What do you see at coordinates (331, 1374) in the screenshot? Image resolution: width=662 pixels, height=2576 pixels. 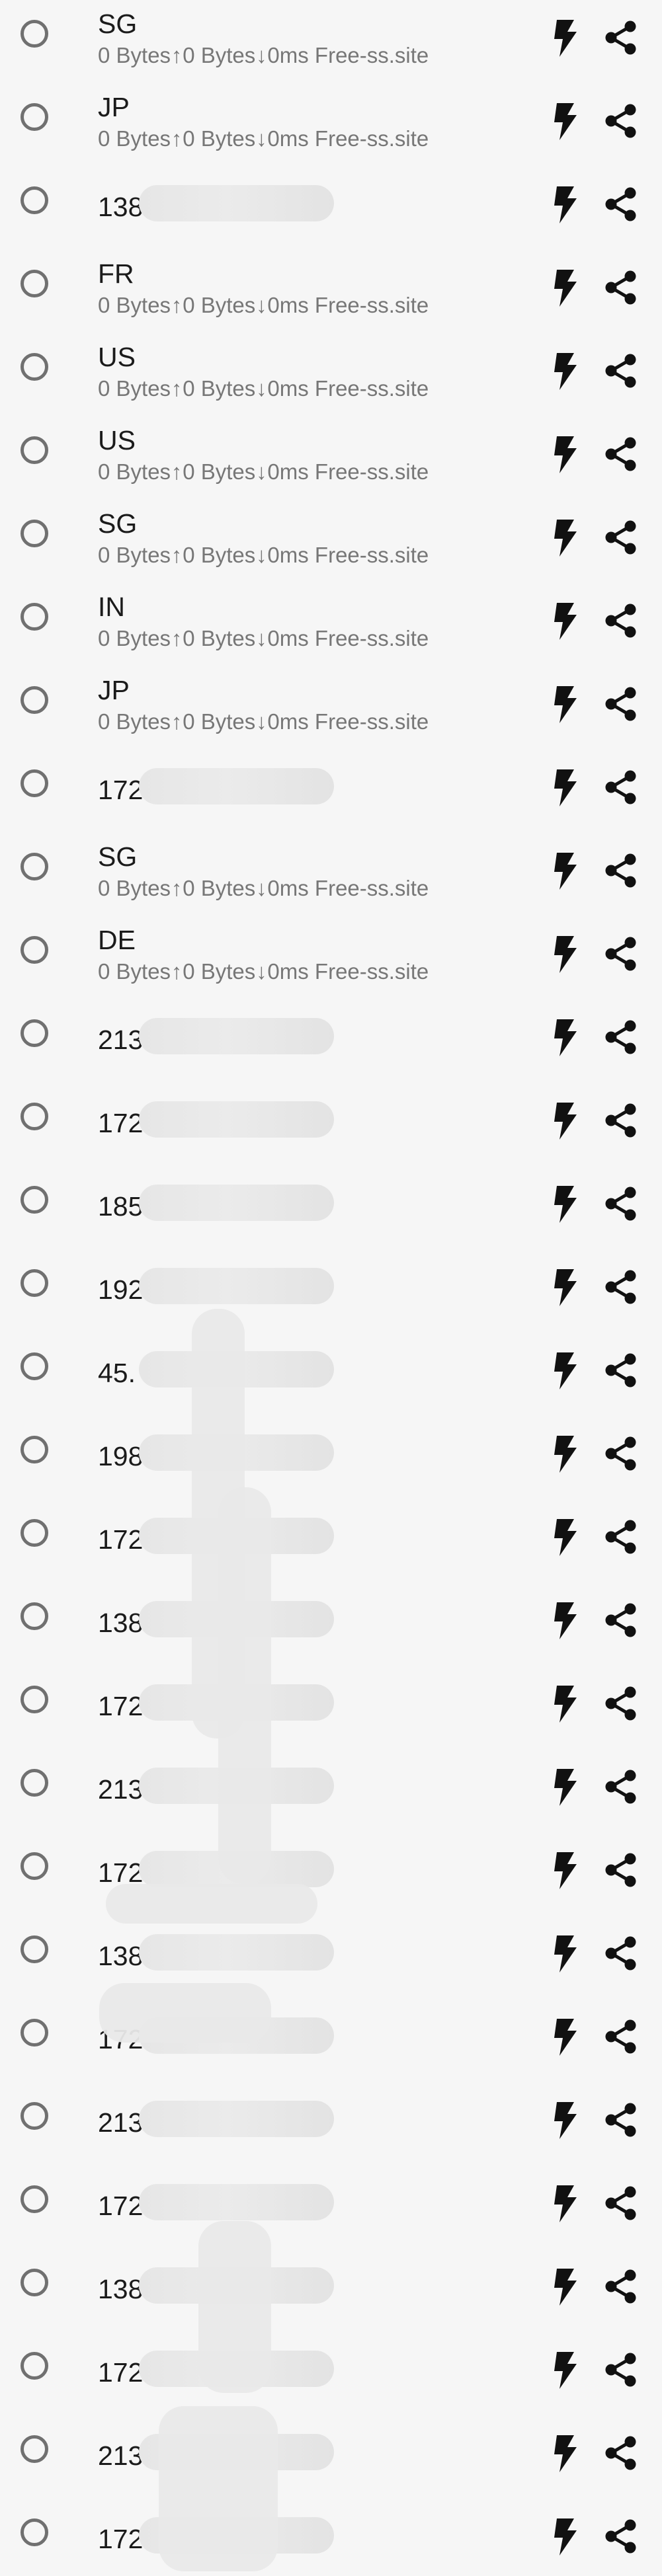 I see `server-row: 45.` at bounding box center [331, 1374].